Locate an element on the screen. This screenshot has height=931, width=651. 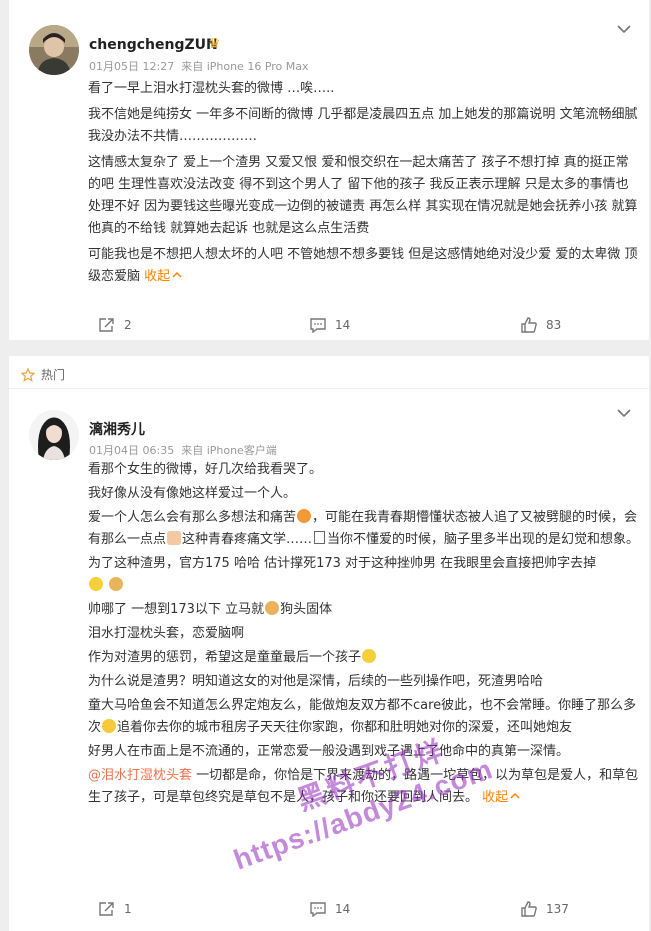
like-button: 83 is located at coordinates (540, 325).